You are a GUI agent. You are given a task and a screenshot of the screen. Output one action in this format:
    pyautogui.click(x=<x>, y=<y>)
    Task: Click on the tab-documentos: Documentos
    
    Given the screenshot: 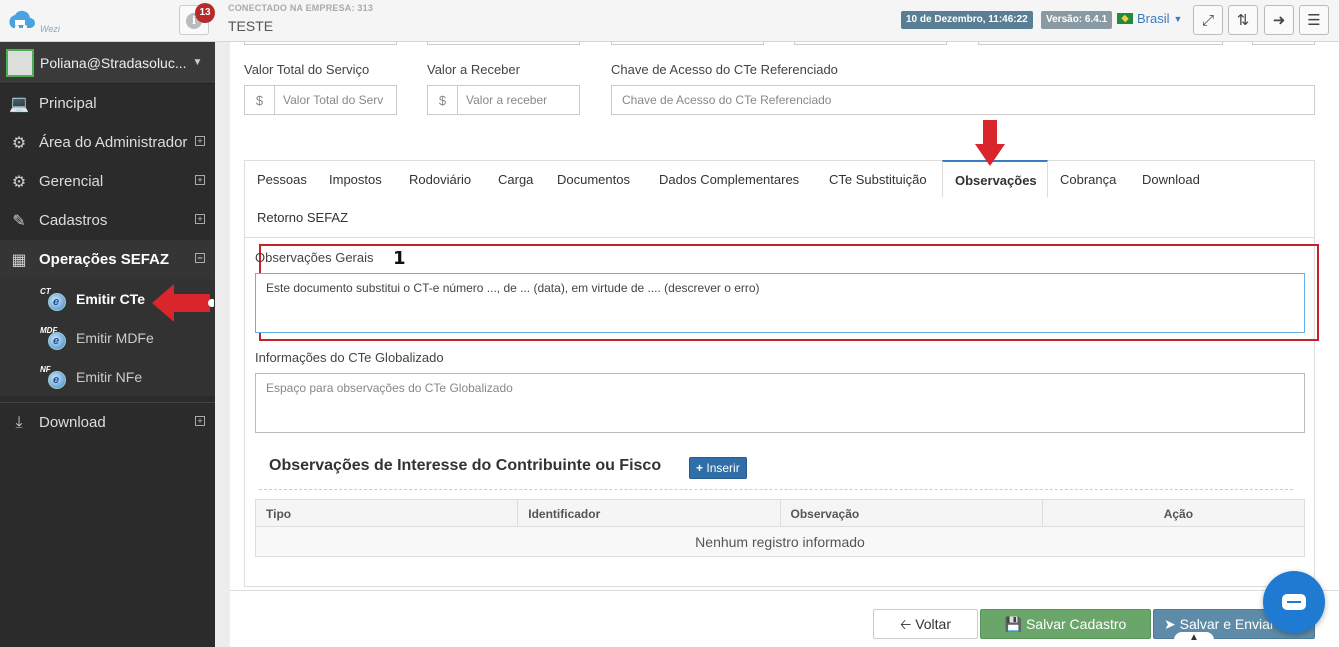 What is the action you would take?
    pyautogui.click(x=593, y=180)
    